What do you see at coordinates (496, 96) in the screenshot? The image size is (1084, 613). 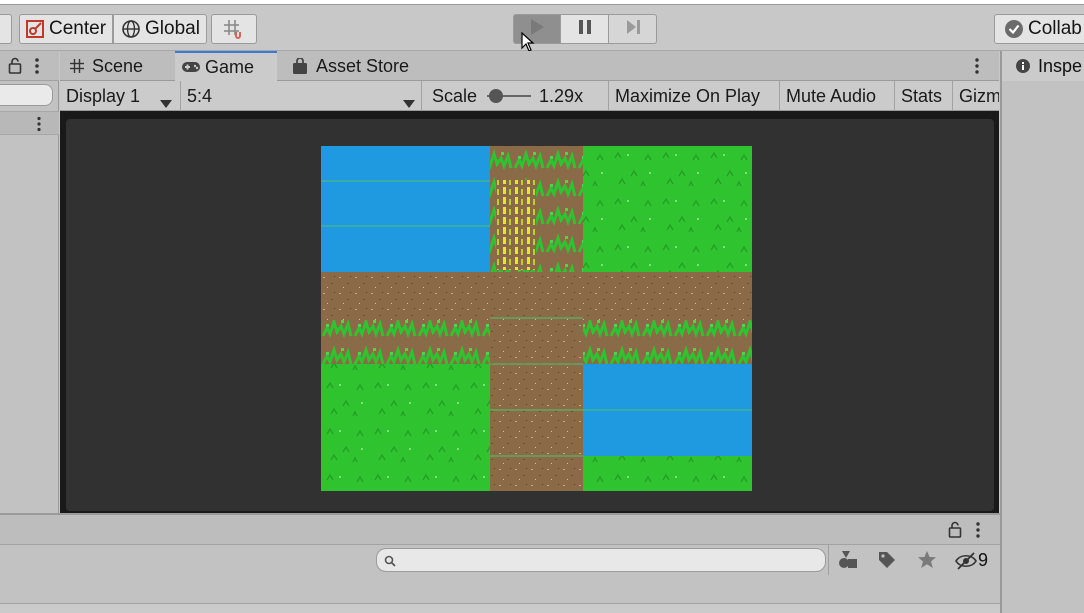 I see `scale-slider-thumb` at bounding box center [496, 96].